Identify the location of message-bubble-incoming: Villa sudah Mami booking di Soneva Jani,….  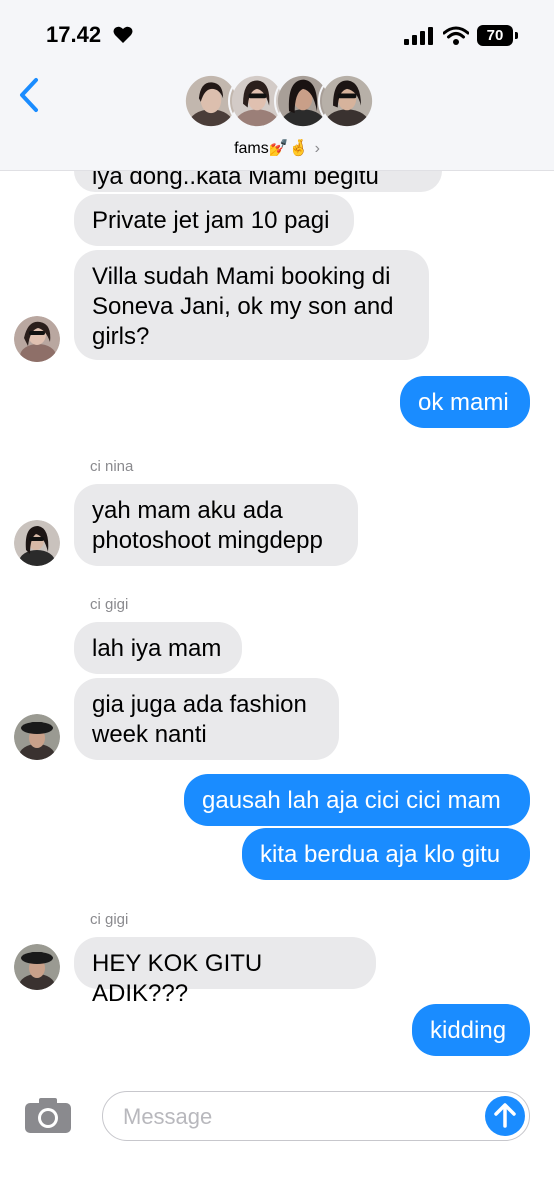
(251, 305).